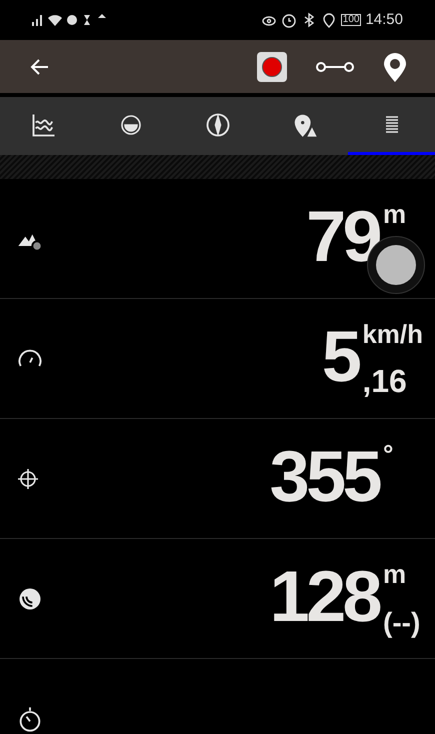 The height and width of the screenshot is (734, 435). Describe the element at coordinates (388, 453) in the screenshot. I see `unit-label: °` at that location.